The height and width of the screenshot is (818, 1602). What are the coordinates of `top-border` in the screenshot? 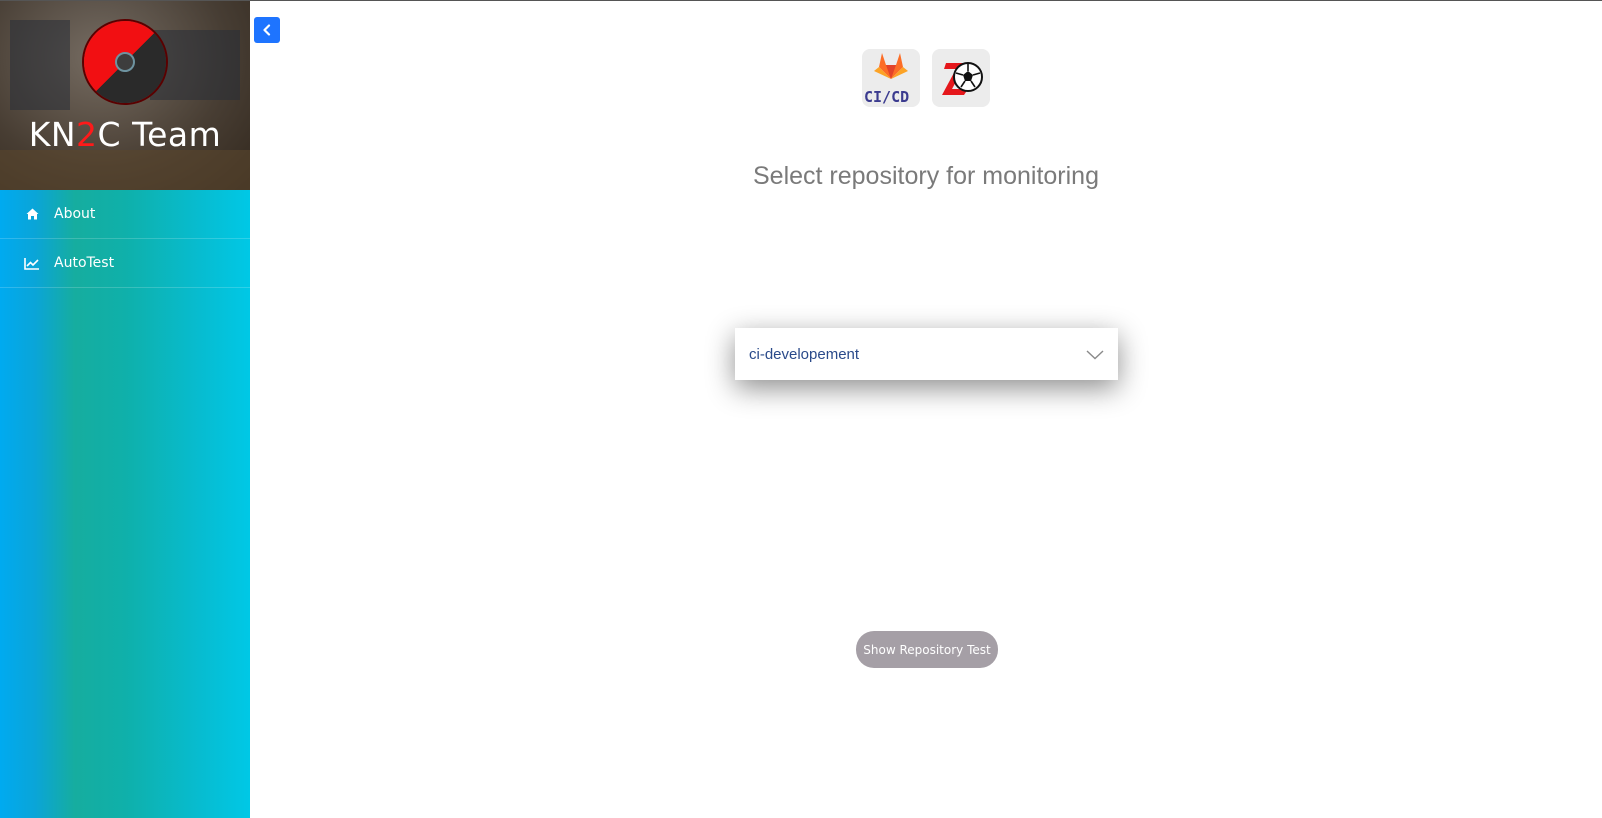 It's located at (801, 0).